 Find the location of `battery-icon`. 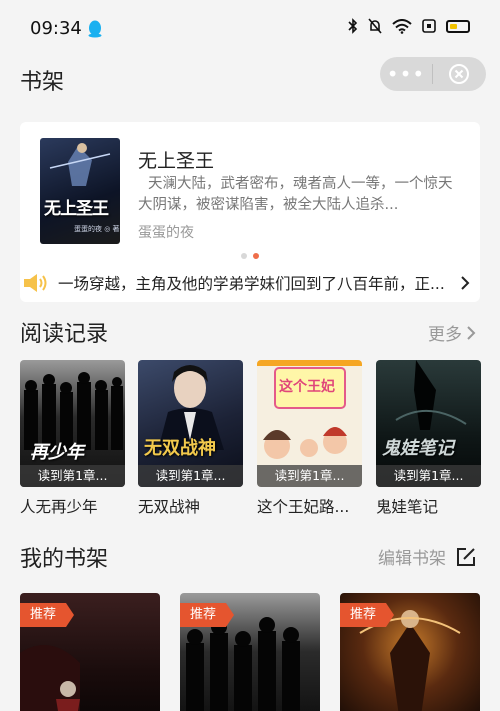

battery-icon is located at coordinates (458, 26).